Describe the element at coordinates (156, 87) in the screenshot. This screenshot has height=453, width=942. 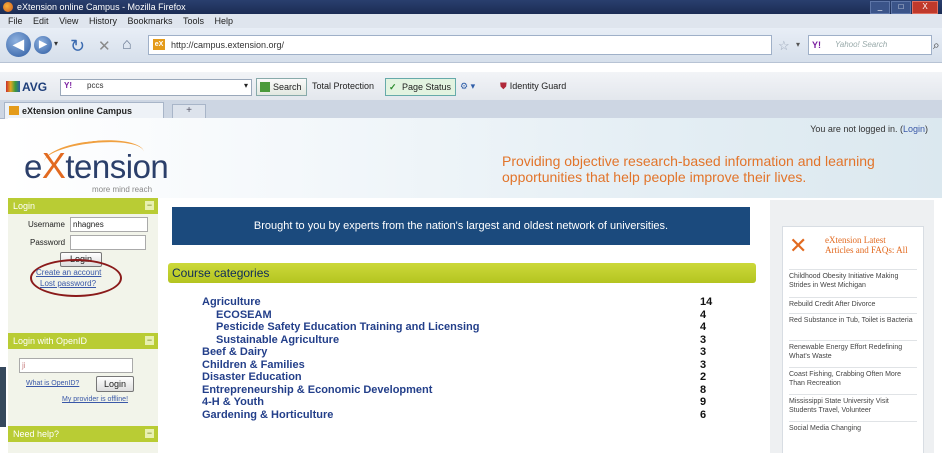
I see `avg-search-input: Y! pccs ▾` at that location.